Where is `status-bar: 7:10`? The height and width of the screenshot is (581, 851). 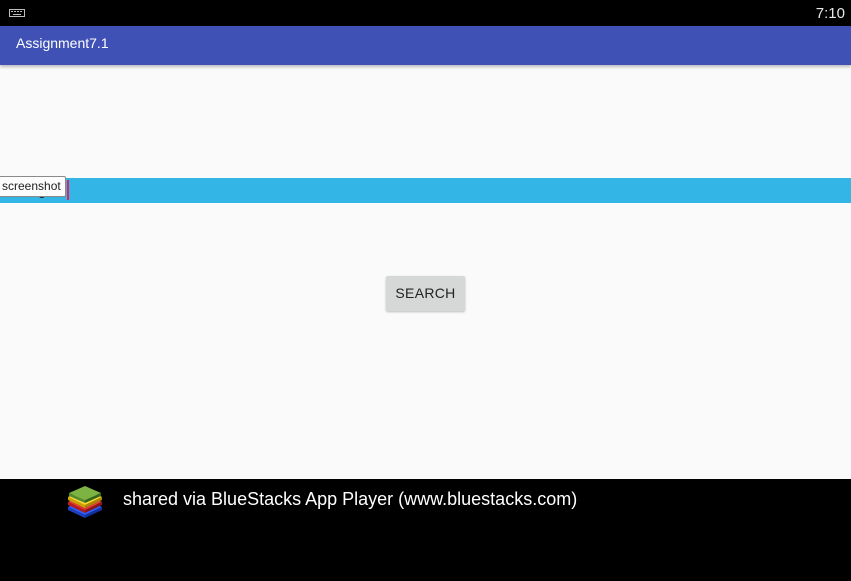
status-bar: 7:10 is located at coordinates (425, 13).